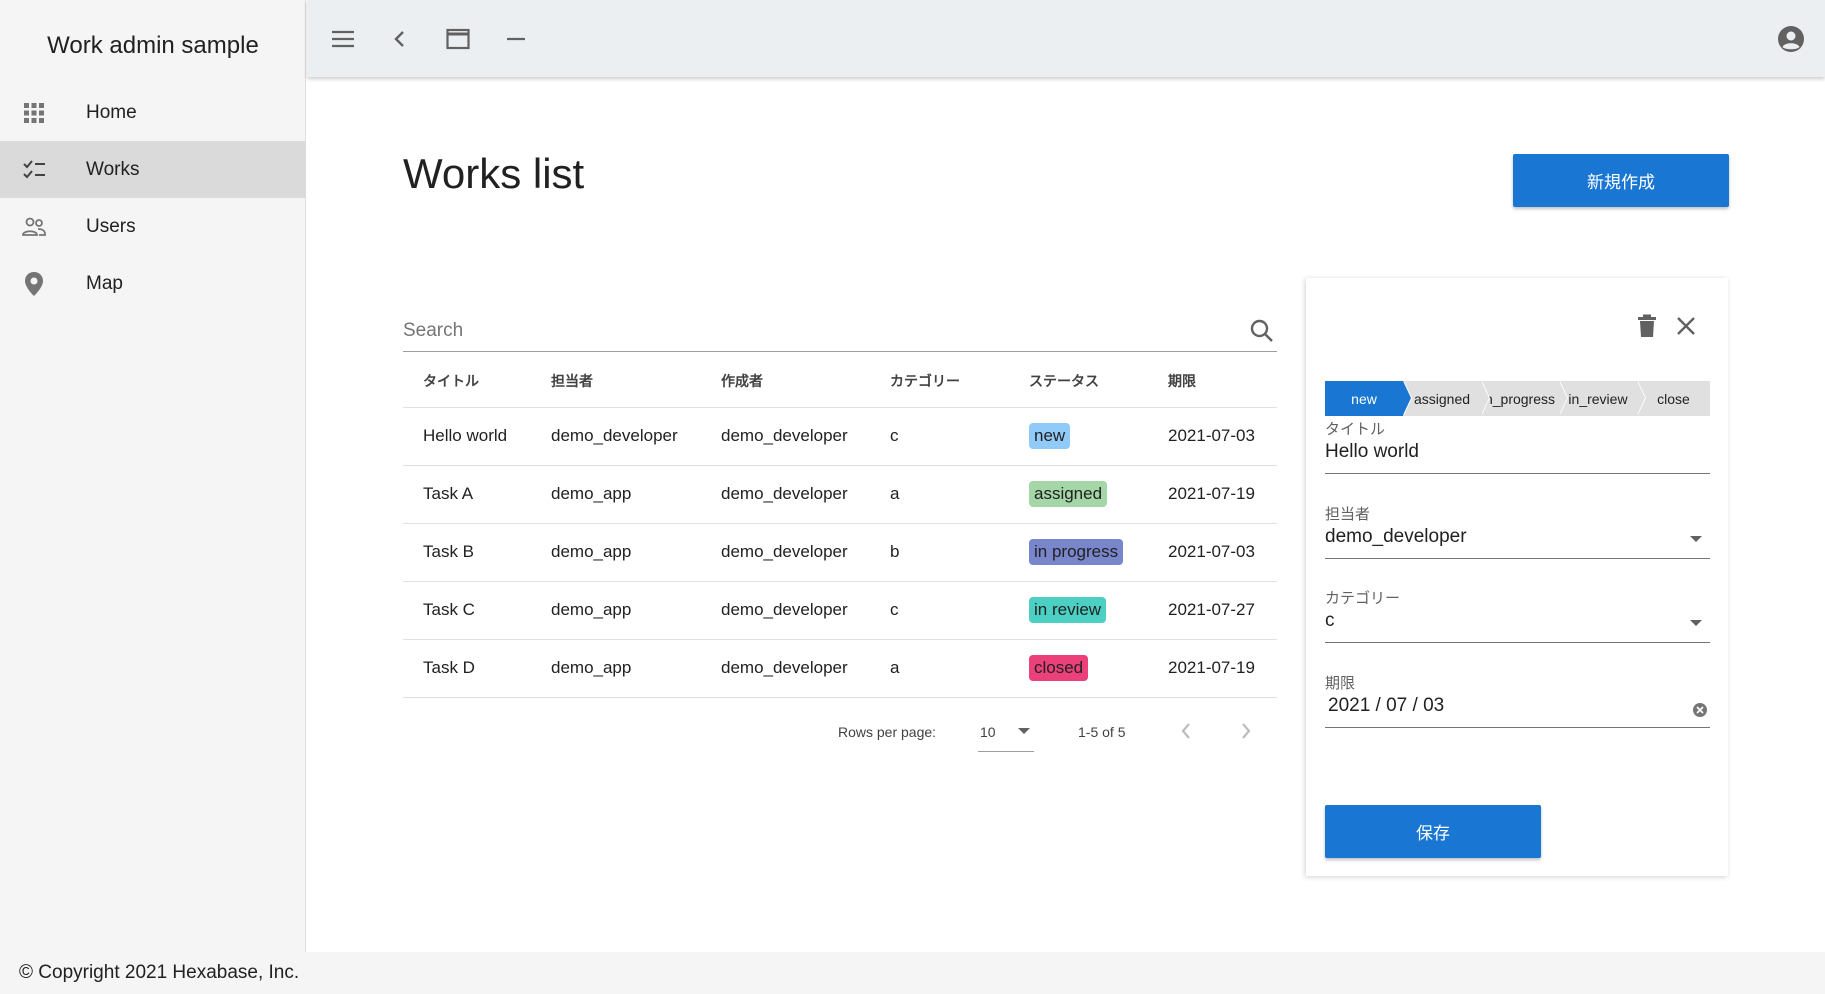 This screenshot has height=994, width=1825. I want to click on column-header-category: カテゴリー, so click(939, 381).